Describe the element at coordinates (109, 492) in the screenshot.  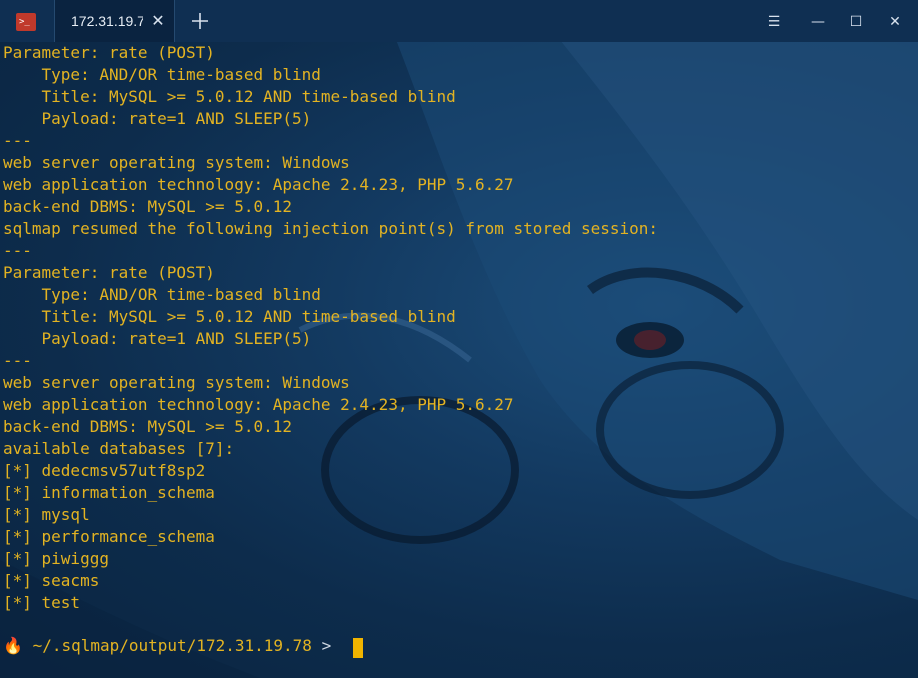
I see `terminal-line: [*] information_schema` at that location.